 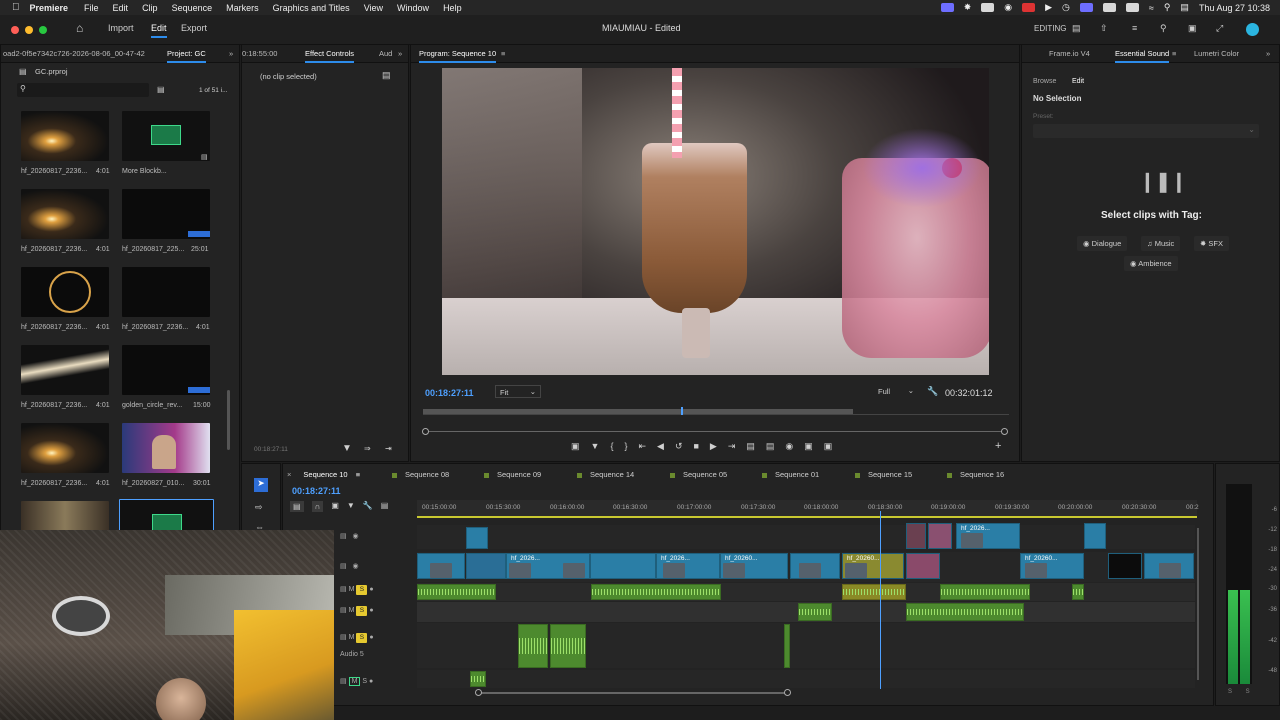 What do you see at coordinates (159, 30) in the screenshot?
I see `edit-button: Edit` at bounding box center [159, 30].